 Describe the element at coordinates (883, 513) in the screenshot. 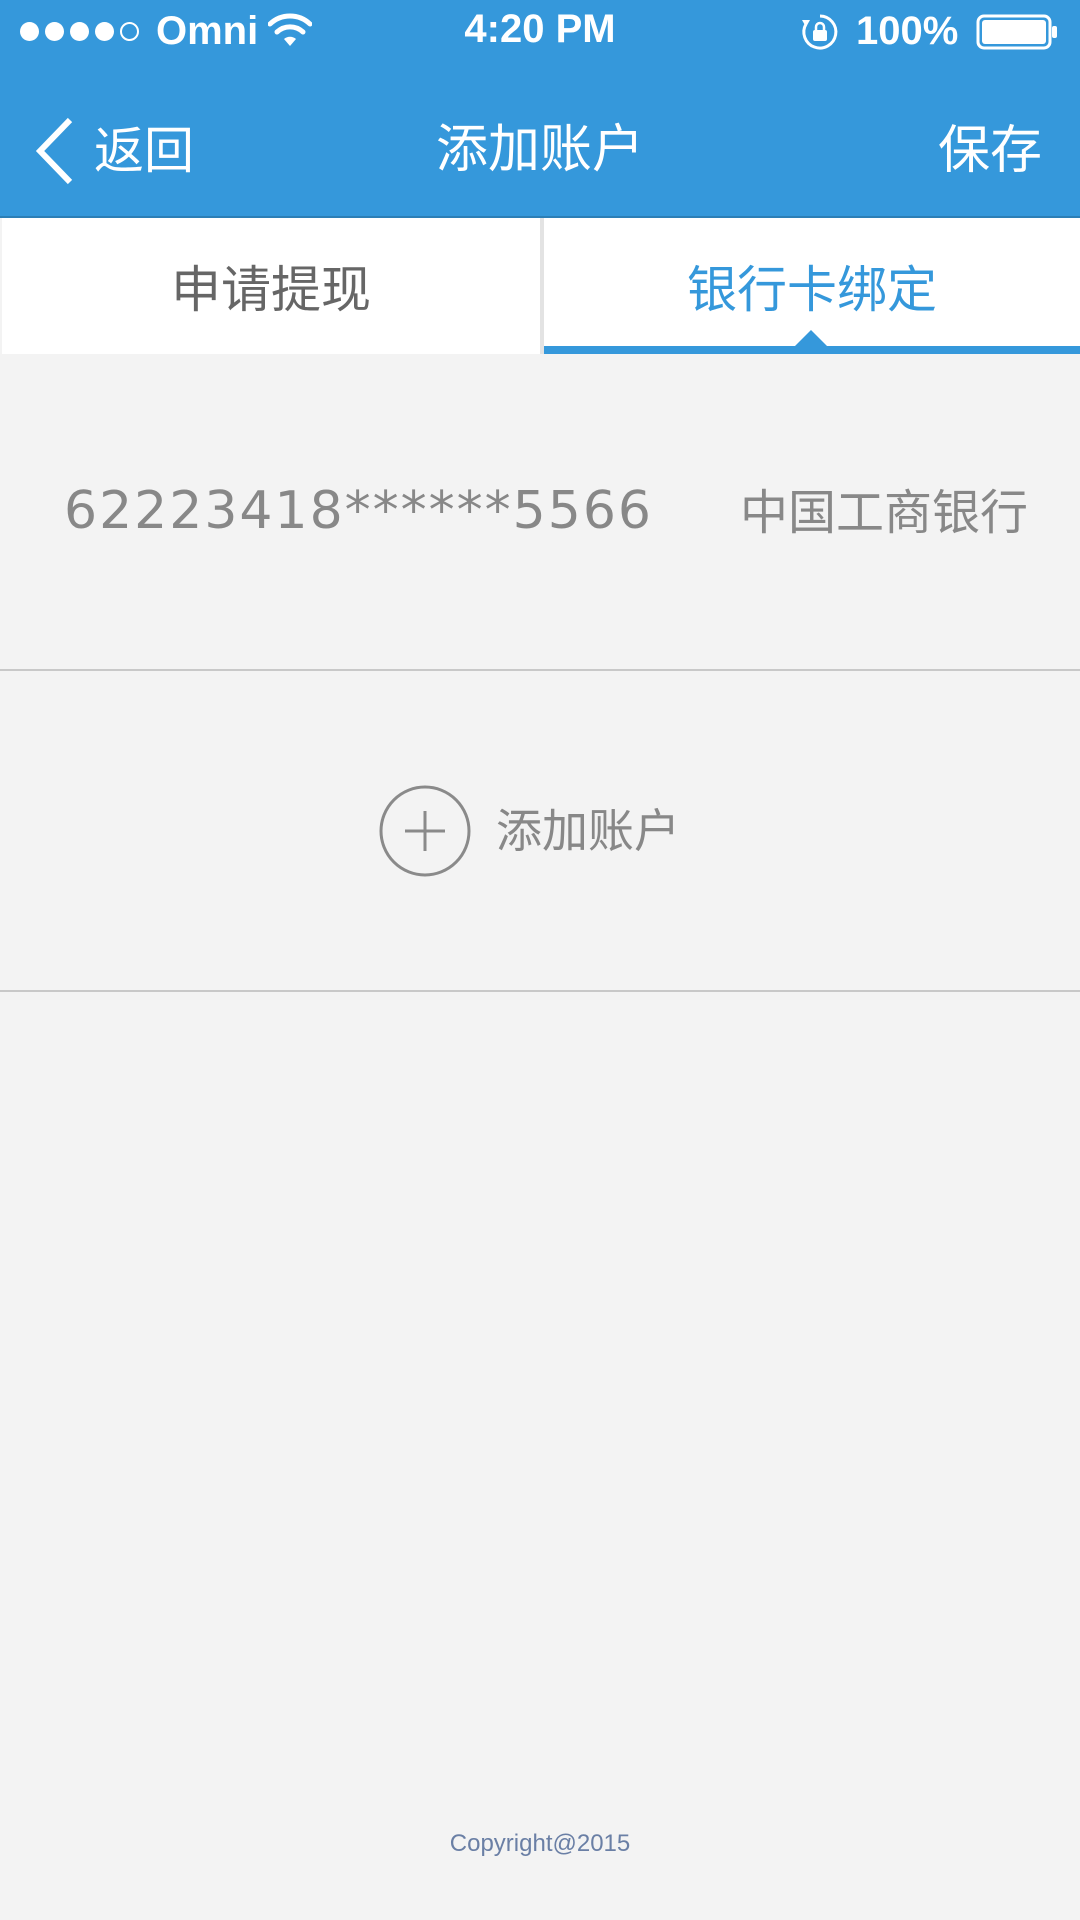

I see `bank-name: 中国工商银行` at that location.